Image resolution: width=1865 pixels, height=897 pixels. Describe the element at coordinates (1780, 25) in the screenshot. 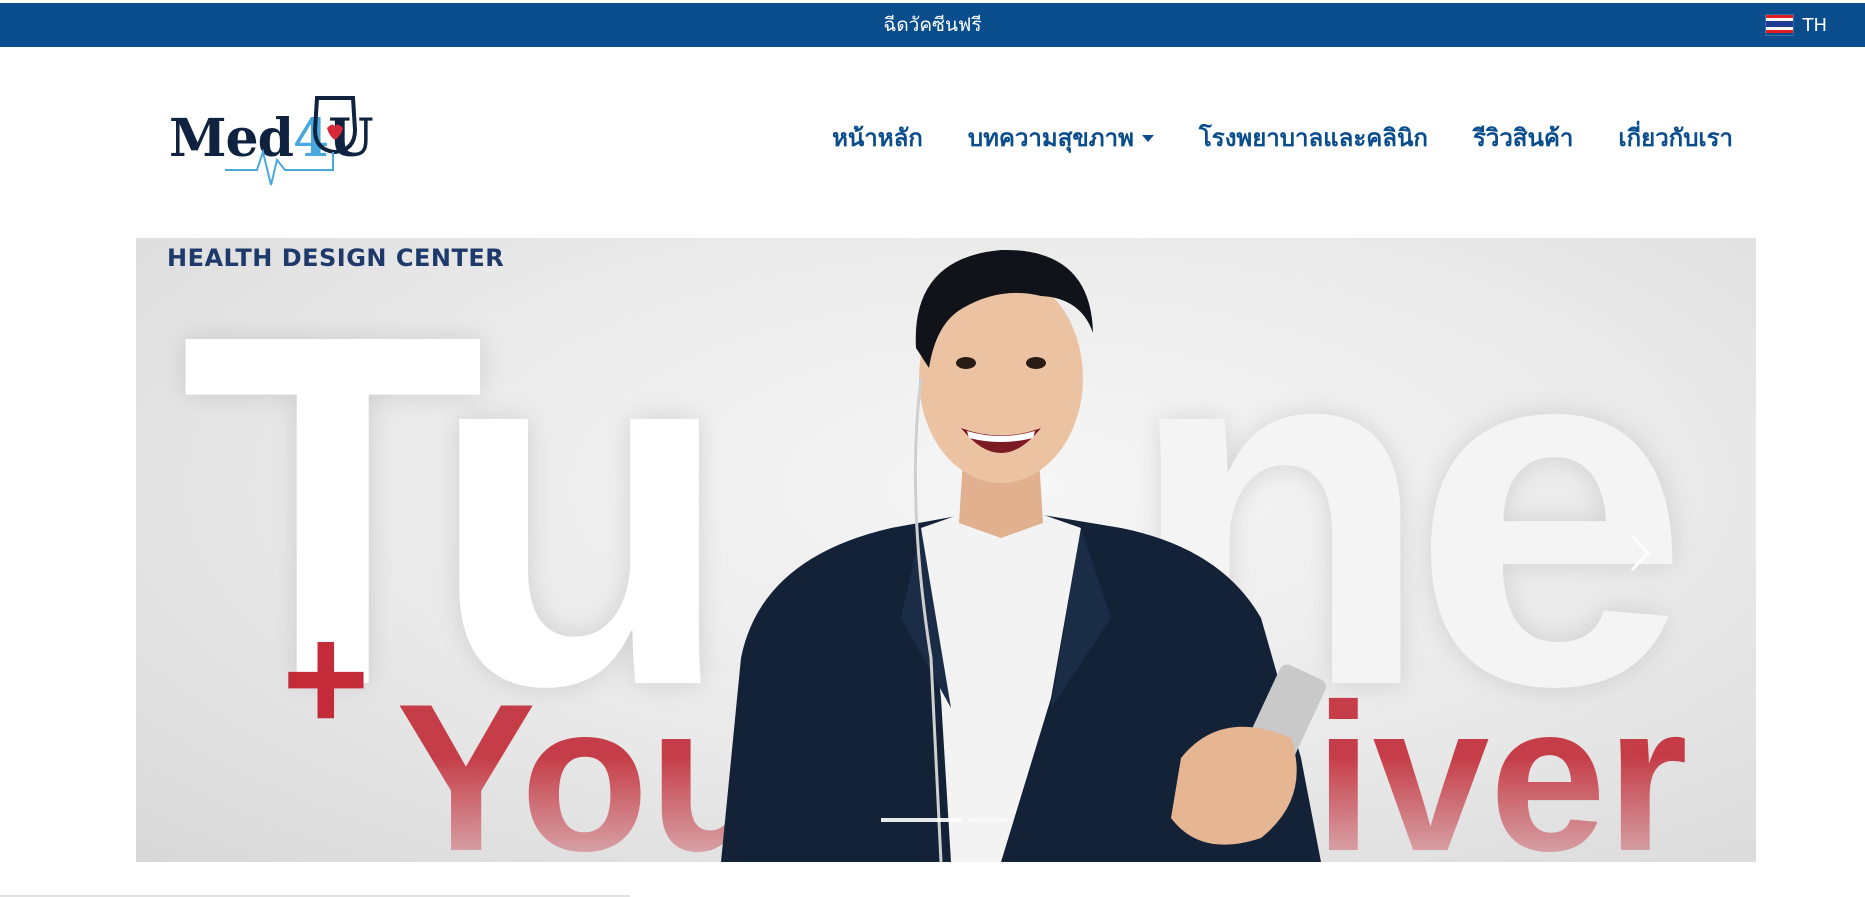

I see `thai-flag-icon` at that location.